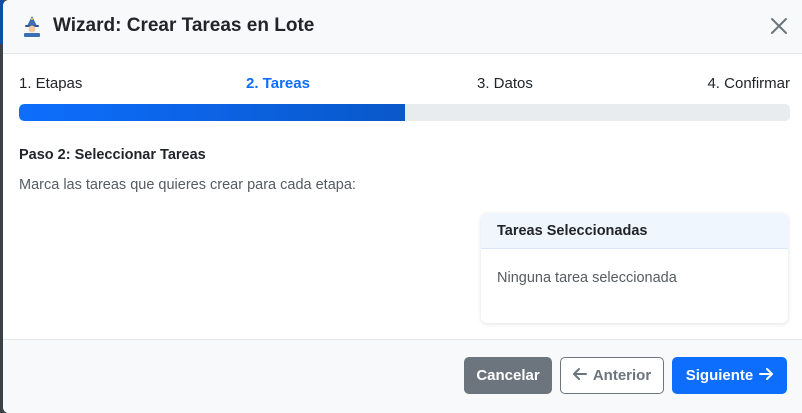  I want to click on step-datos: 3. Datos, so click(505, 83).